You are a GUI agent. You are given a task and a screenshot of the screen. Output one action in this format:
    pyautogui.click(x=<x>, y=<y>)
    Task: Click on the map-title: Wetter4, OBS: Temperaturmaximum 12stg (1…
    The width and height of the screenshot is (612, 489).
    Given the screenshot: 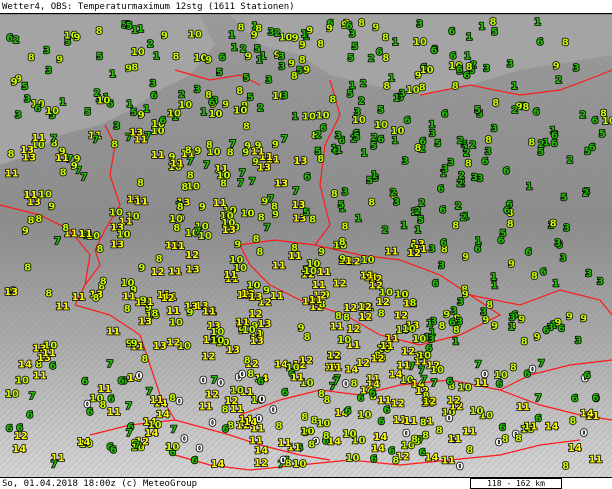 What is the action you would take?
    pyautogui.click(x=306, y=7)
    